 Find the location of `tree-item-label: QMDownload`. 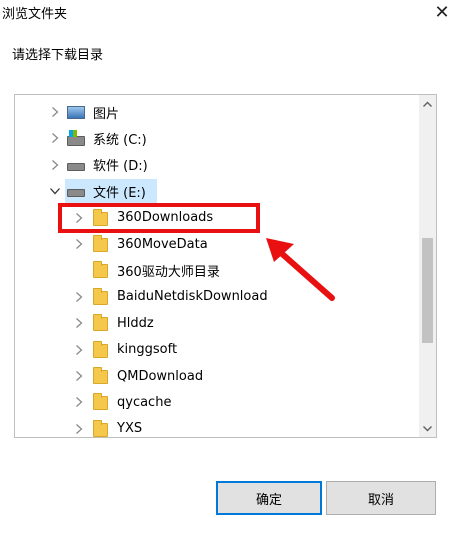

tree-item-label: QMDownload is located at coordinates (160, 376).